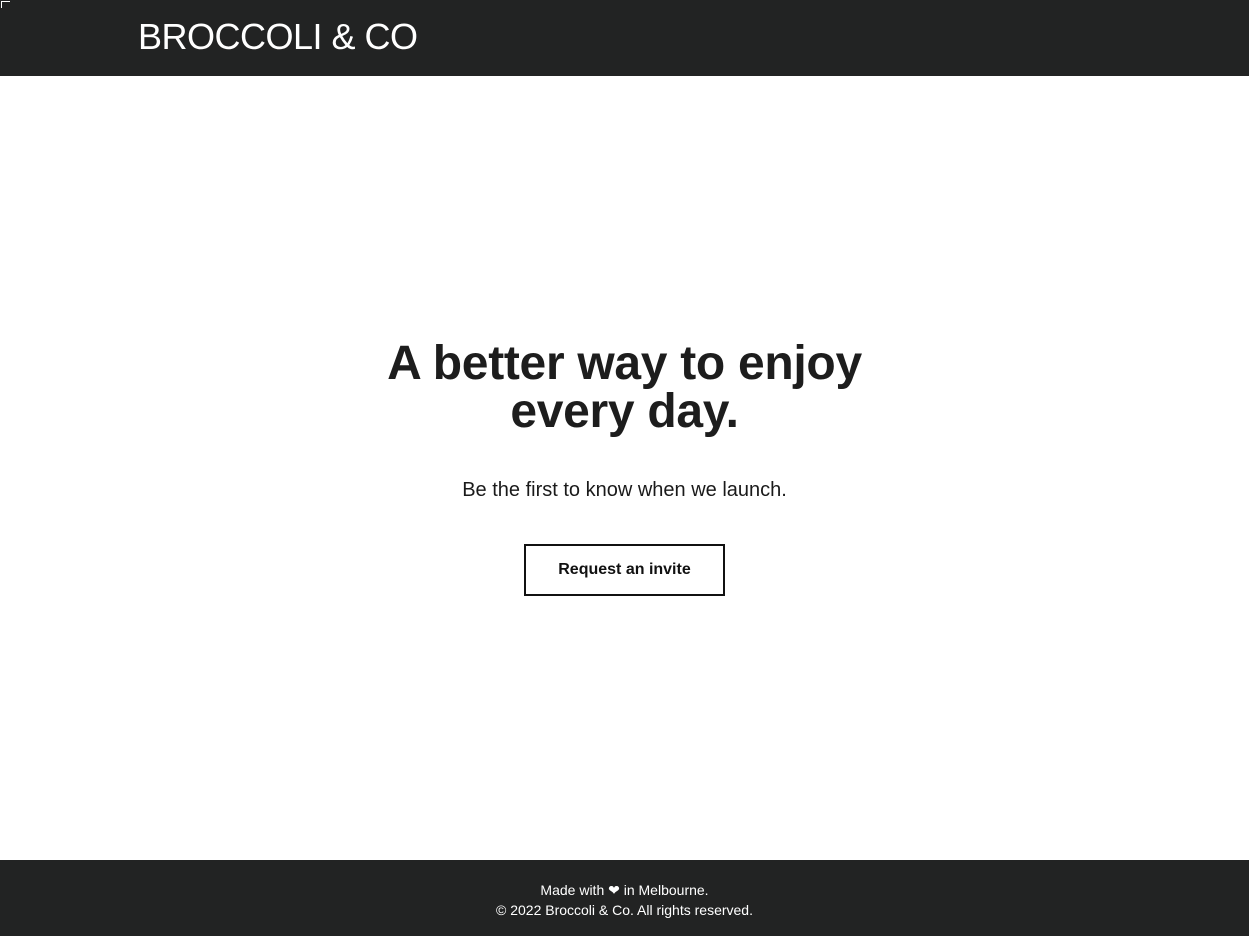 The height and width of the screenshot is (936, 1249). I want to click on hero-headline-line-1: A better way to enjoy, so click(624, 363).